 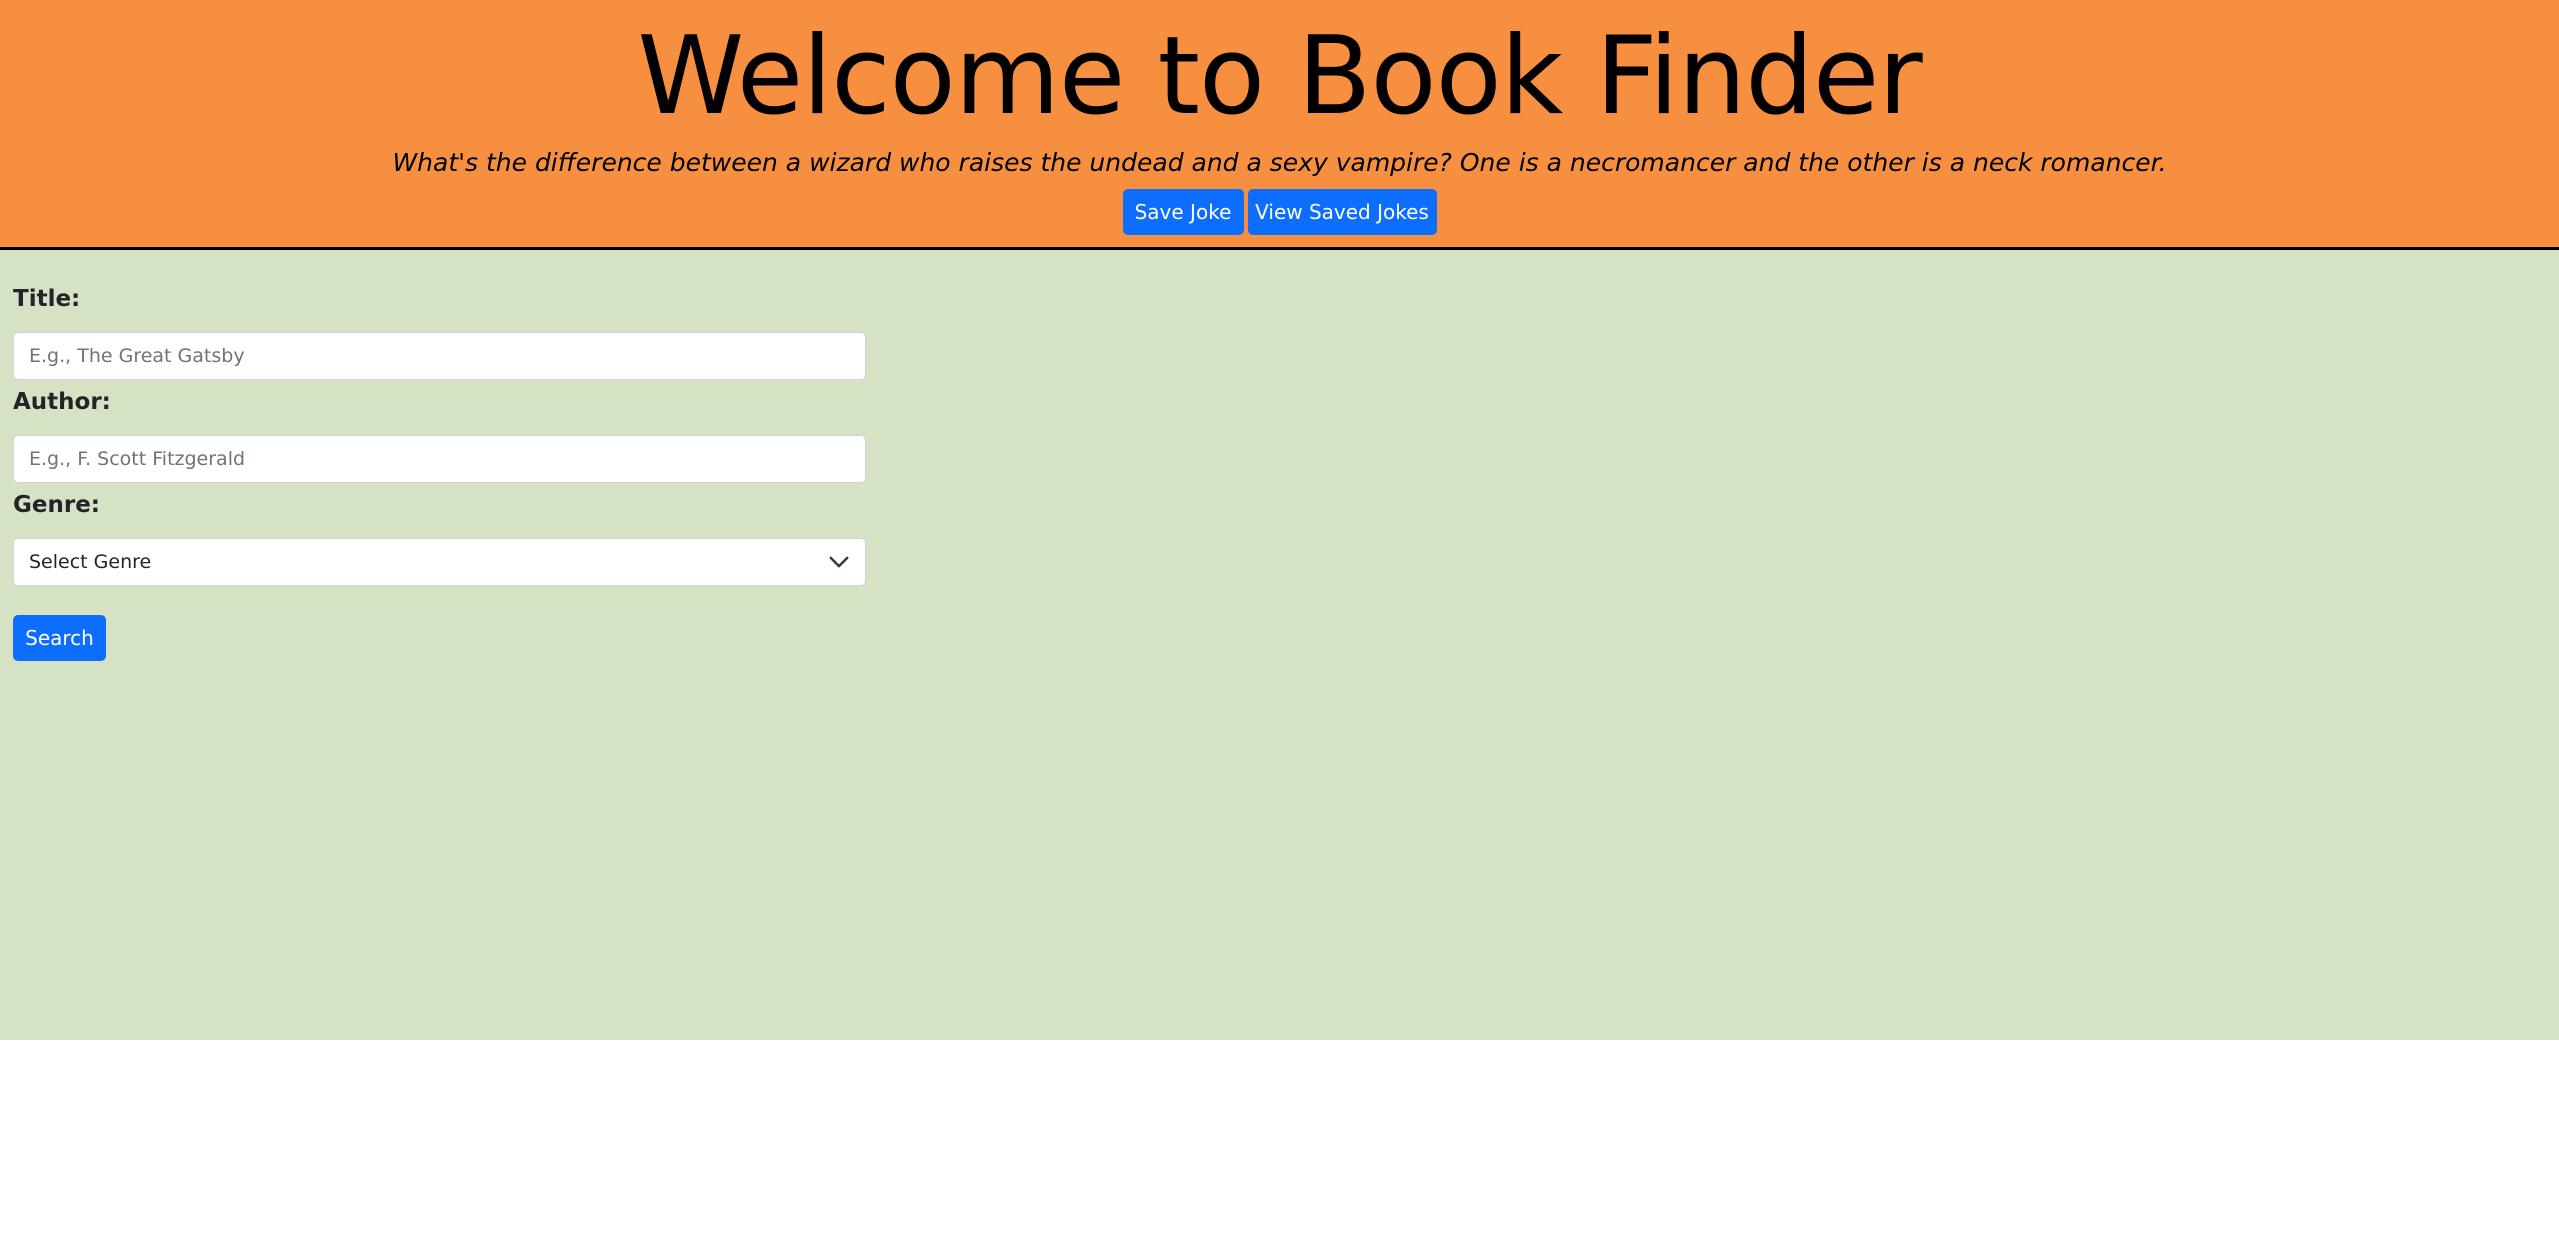 What do you see at coordinates (439, 356) in the screenshot?
I see `title-input` at bounding box center [439, 356].